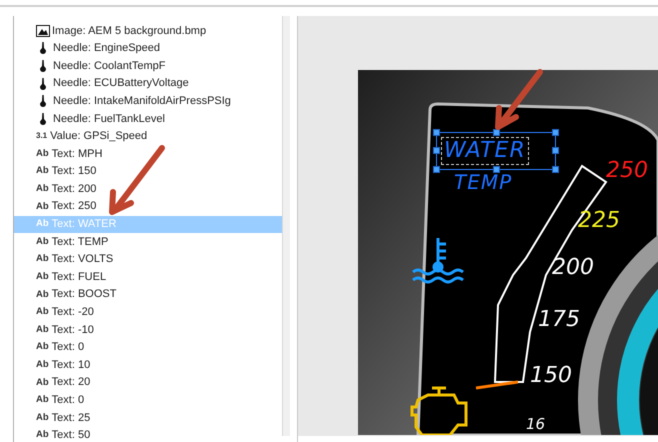 Image resolution: width=658 pixels, height=442 pixels. What do you see at coordinates (148, 154) in the screenshot?
I see `tree-item: Ab Text: MPH` at bounding box center [148, 154].